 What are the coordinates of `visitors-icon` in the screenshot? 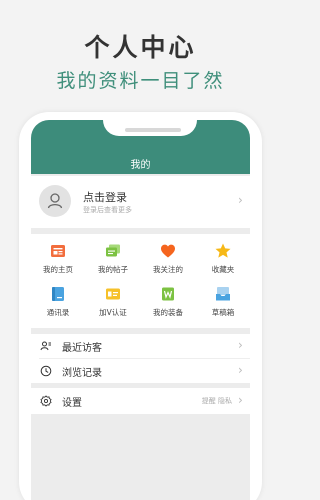 It's located at (45, 346).